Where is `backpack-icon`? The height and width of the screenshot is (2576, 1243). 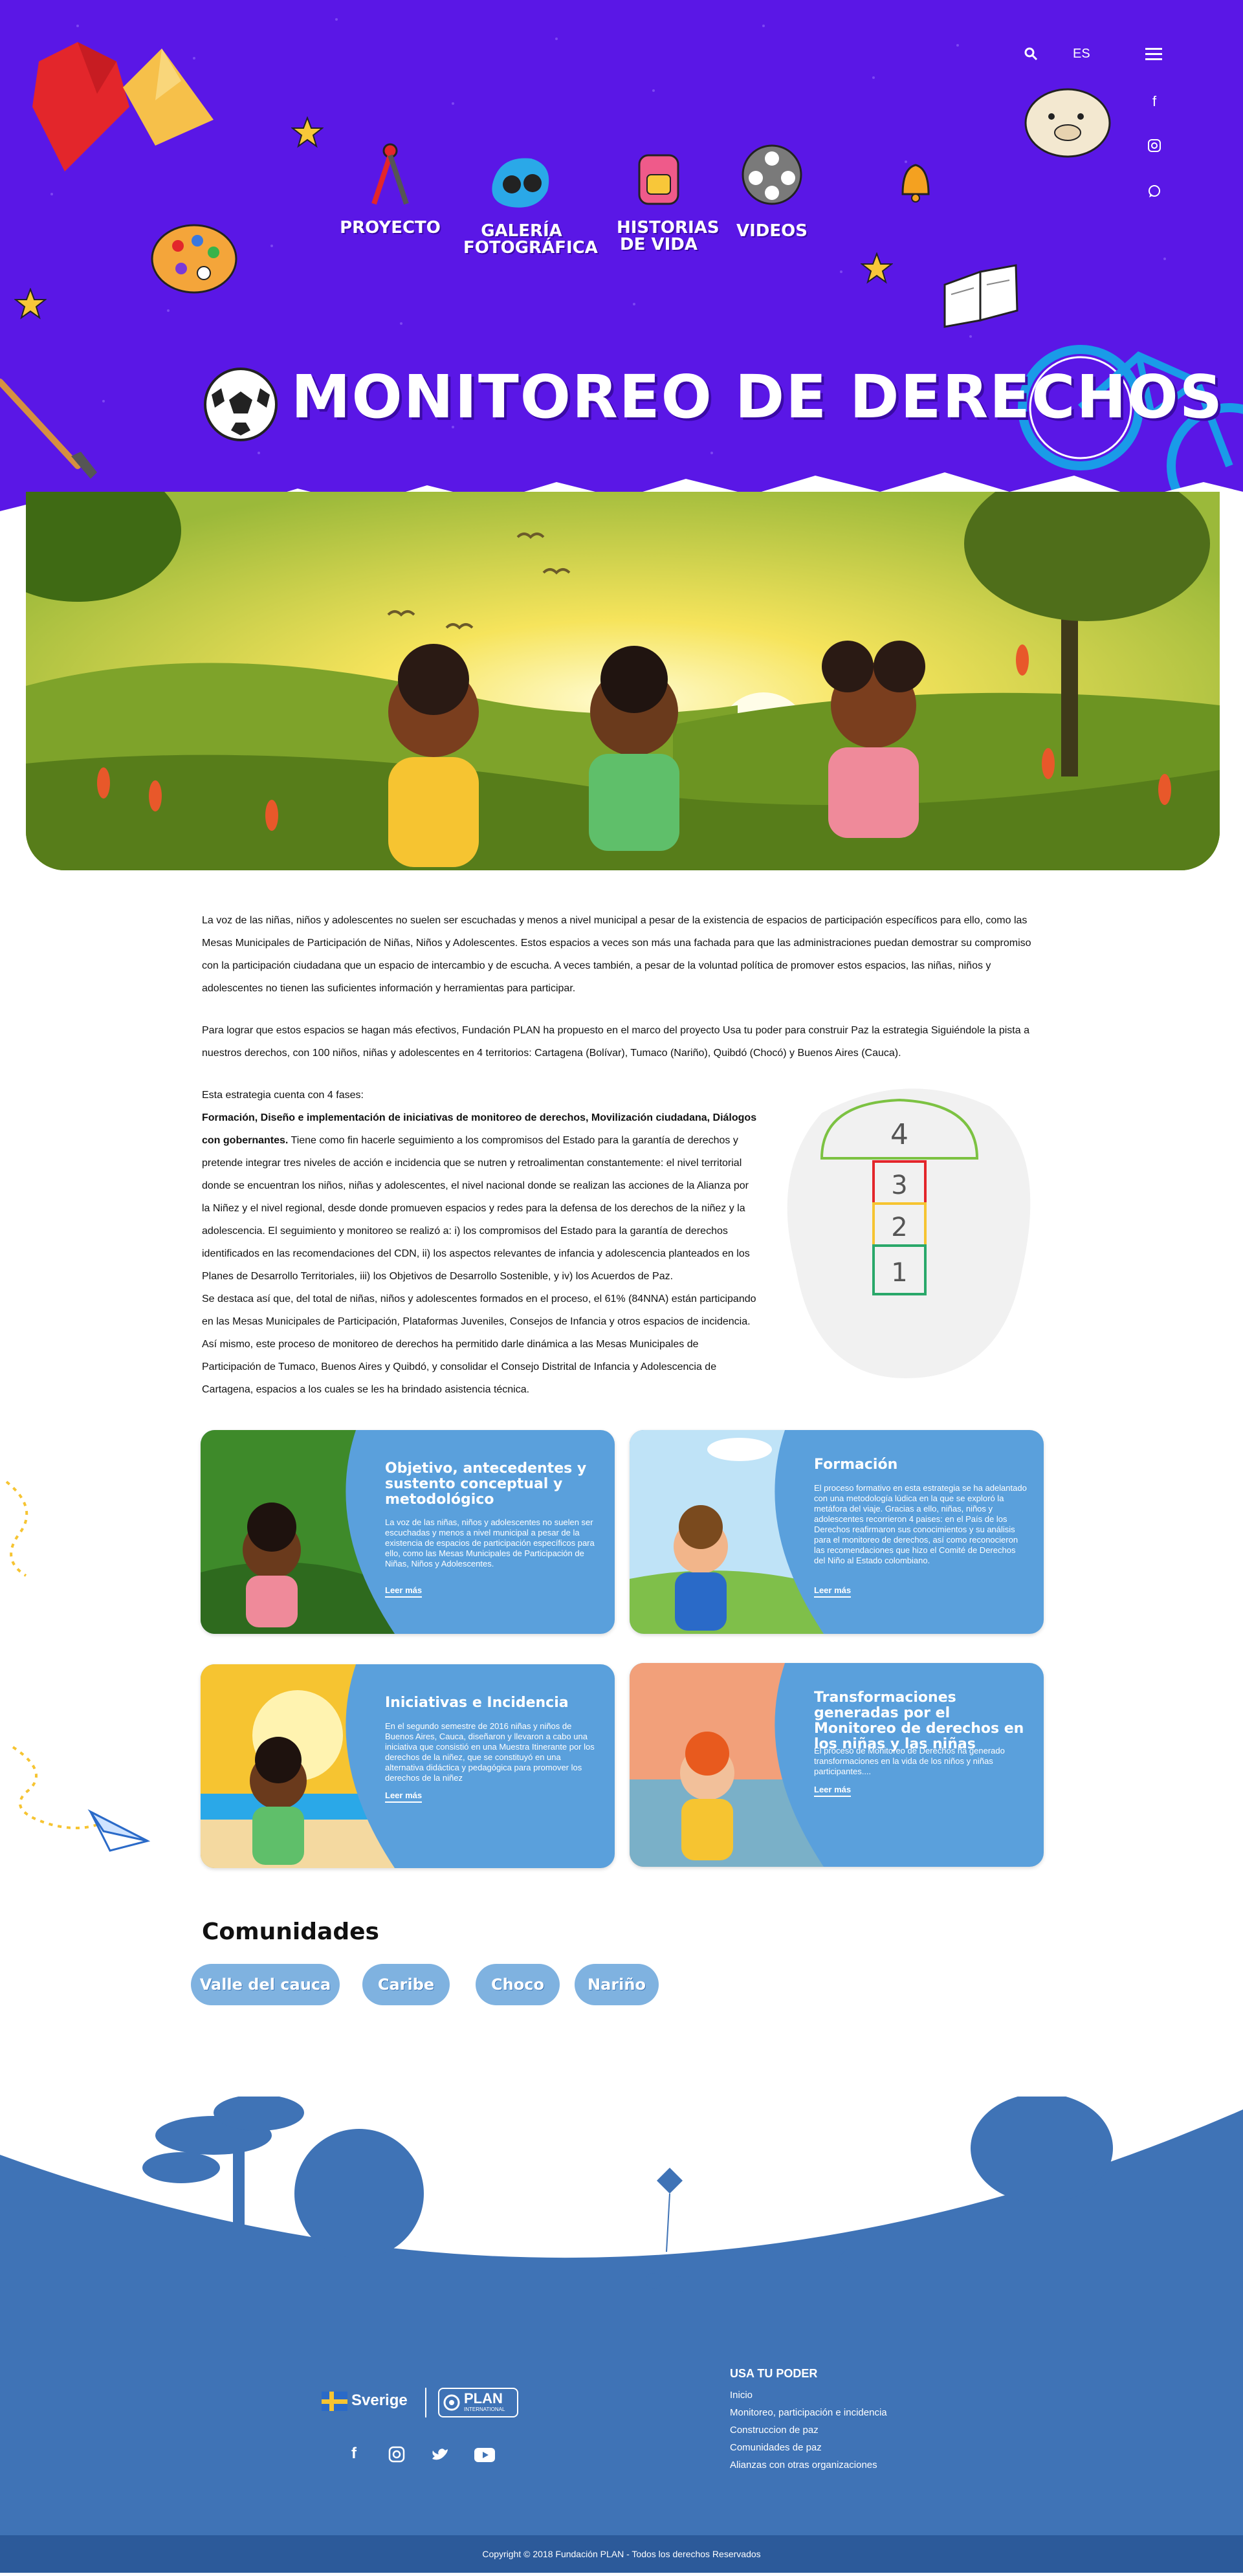 backpack-icon is located at coordinates (658, 180).